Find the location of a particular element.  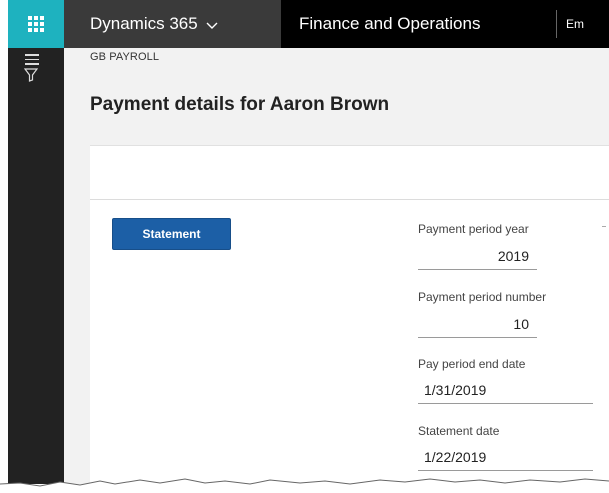

filter-icon is located at coordinates (31, 77).